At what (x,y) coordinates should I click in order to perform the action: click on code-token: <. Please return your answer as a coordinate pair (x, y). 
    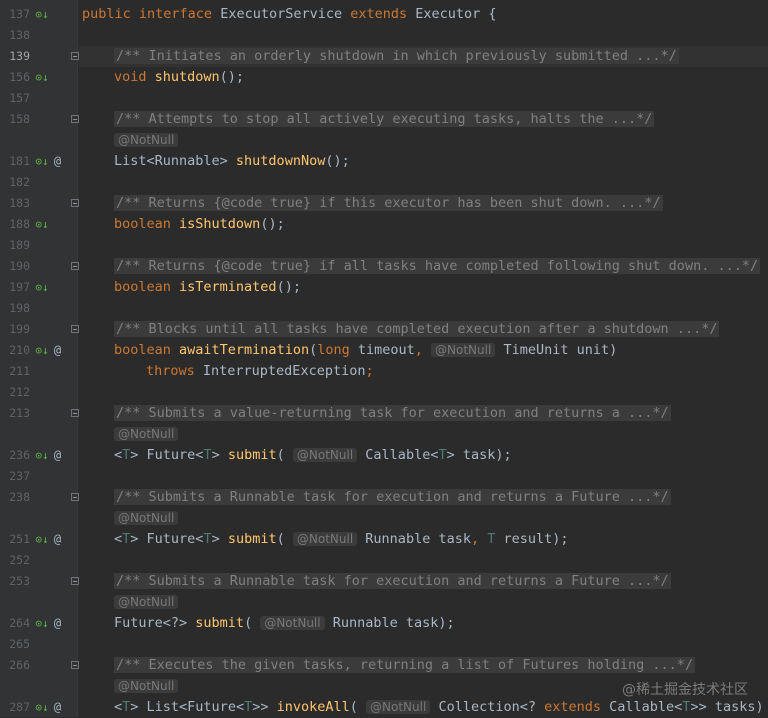
    Looking at the image, I should click on (118, 707).